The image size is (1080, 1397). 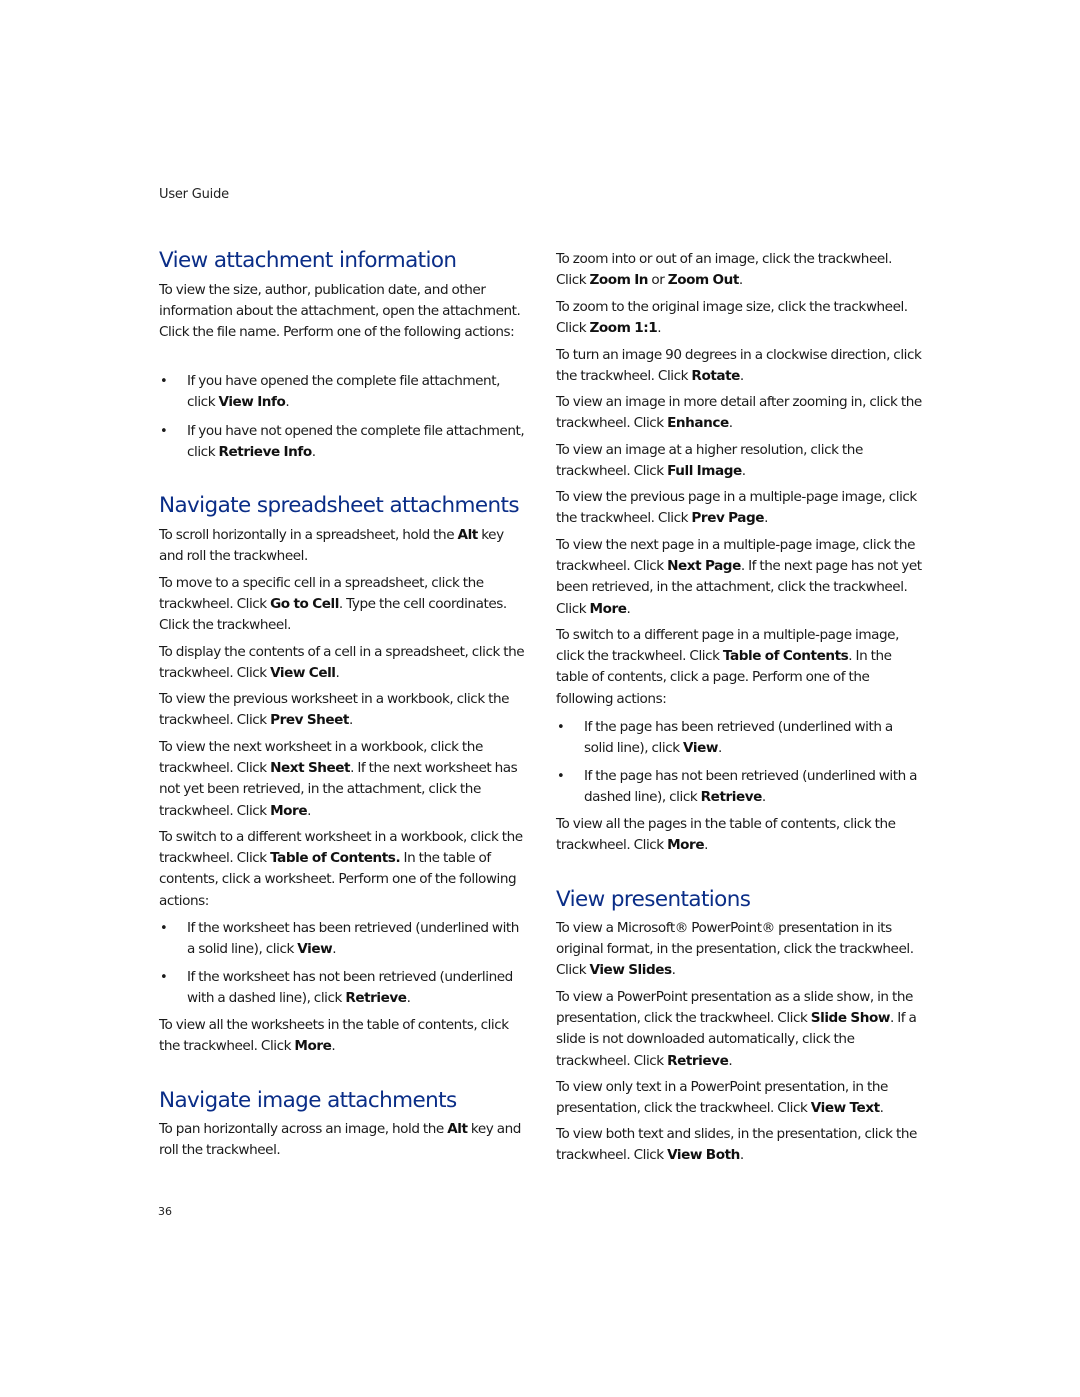 What do you see at coordinates (339, 505) in the screenshot?
I see `section-heading-navigate-spreadsheet: Navigate spreadsheet attachments` at bounding box center [339, 505].